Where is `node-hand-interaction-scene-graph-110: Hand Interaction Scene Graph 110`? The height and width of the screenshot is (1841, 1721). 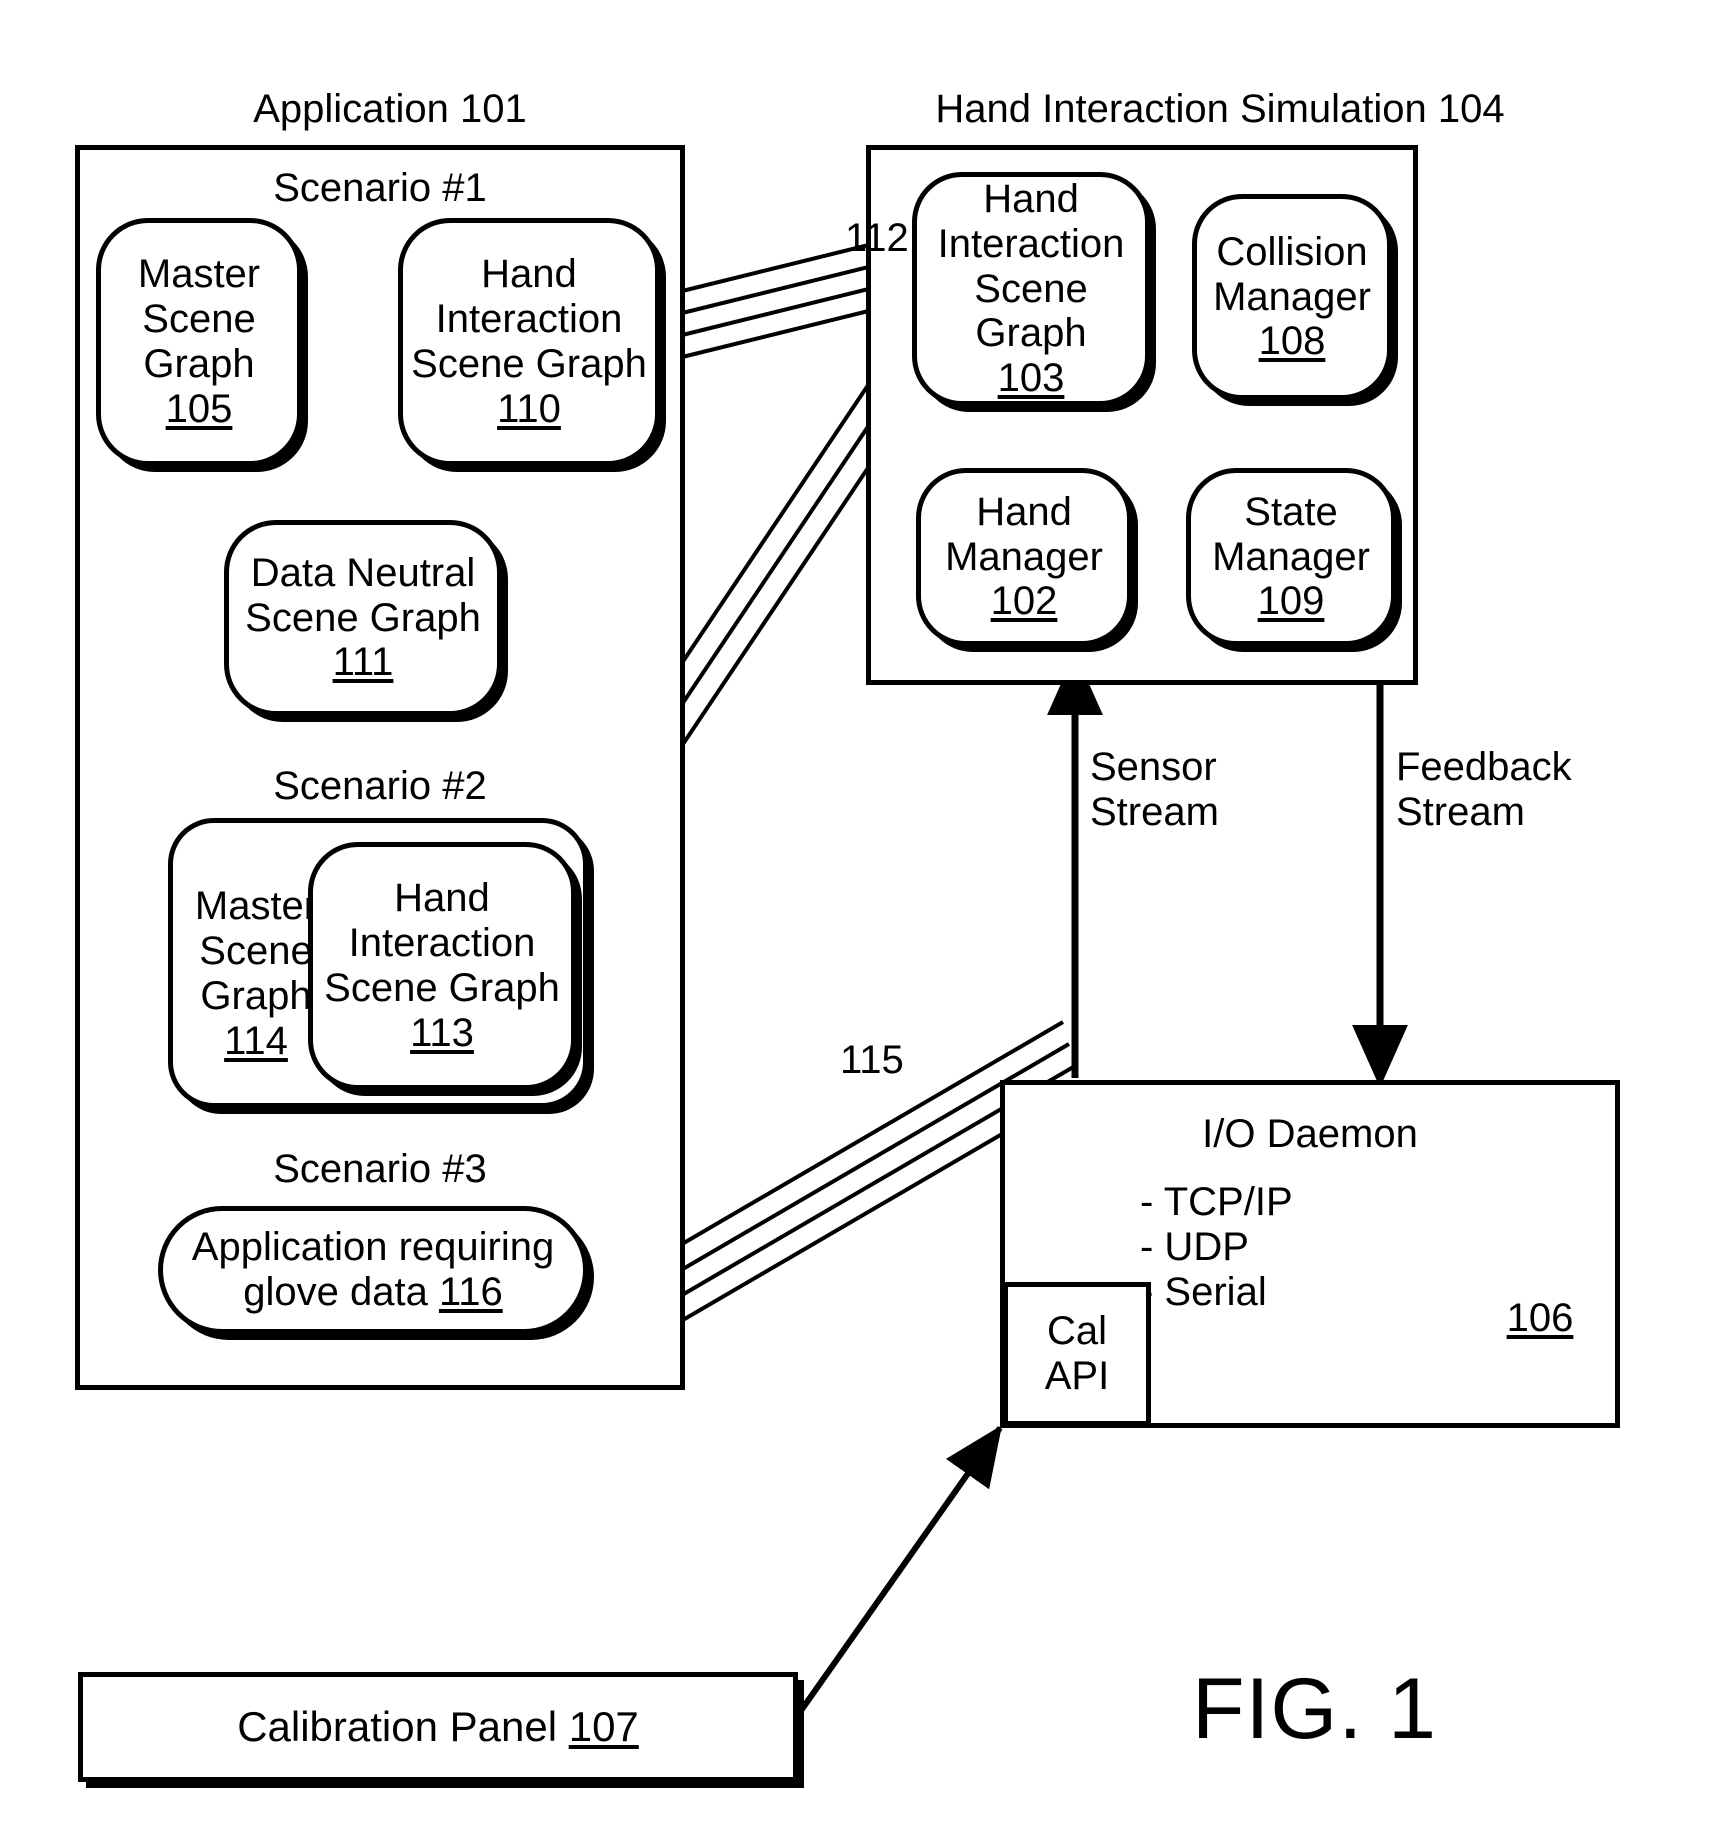
node-hand-interaction-scene-graph-110: Hand Interaction Scene Graph 110 is located at coordinates (529, 342).